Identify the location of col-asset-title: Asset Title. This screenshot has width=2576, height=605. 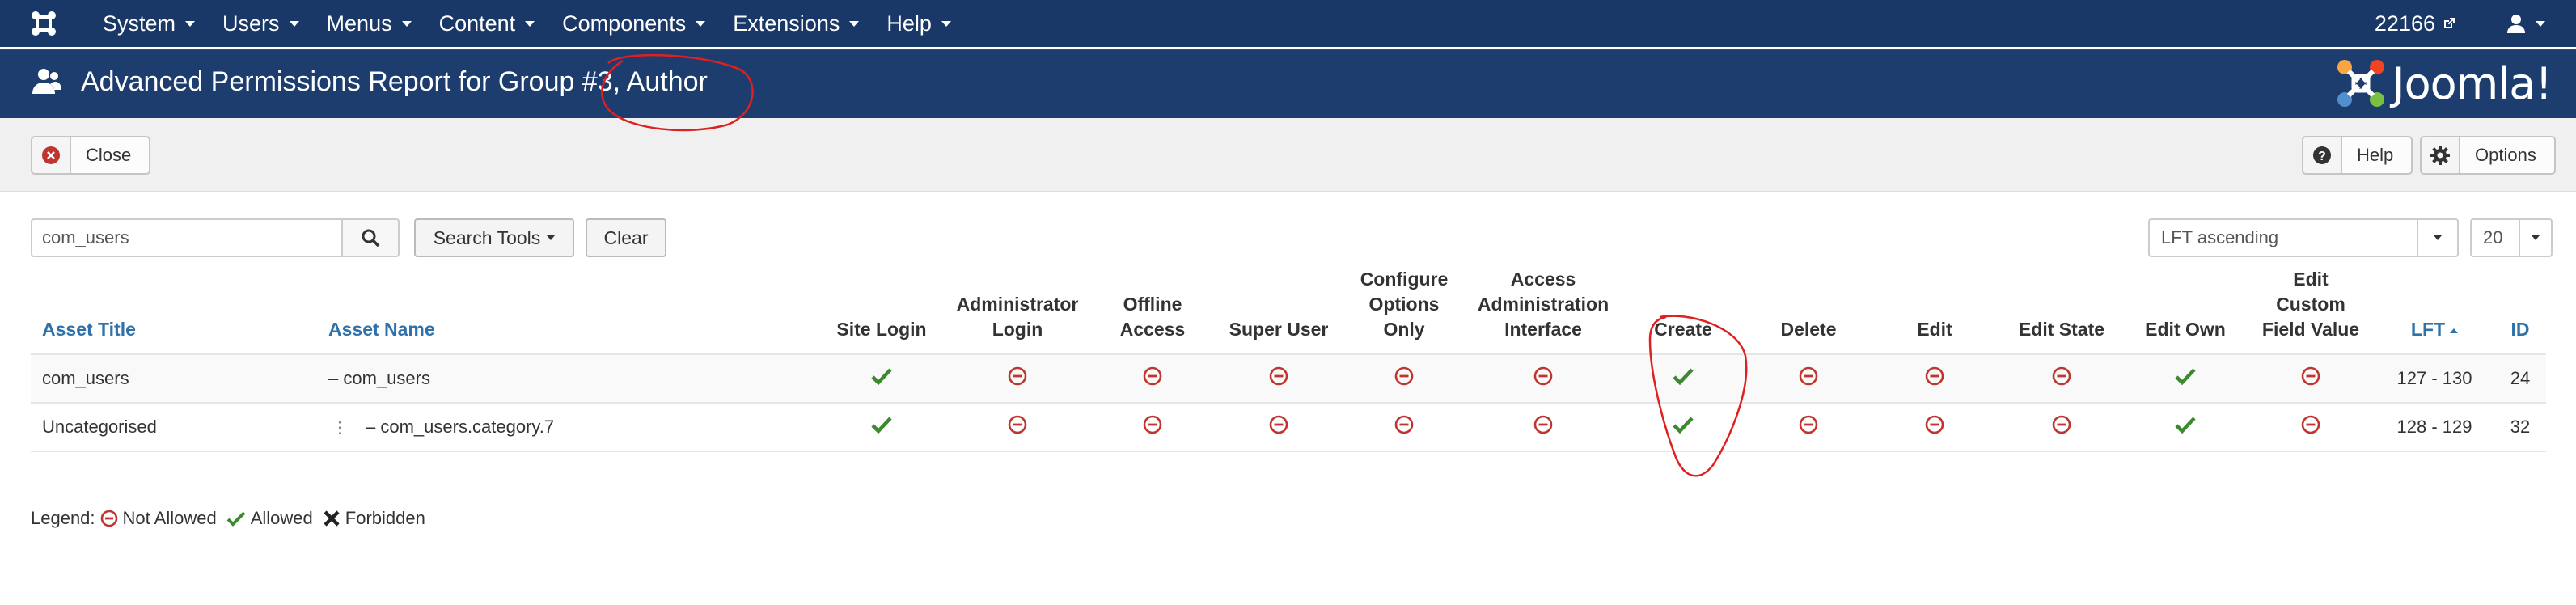
(174, 311).